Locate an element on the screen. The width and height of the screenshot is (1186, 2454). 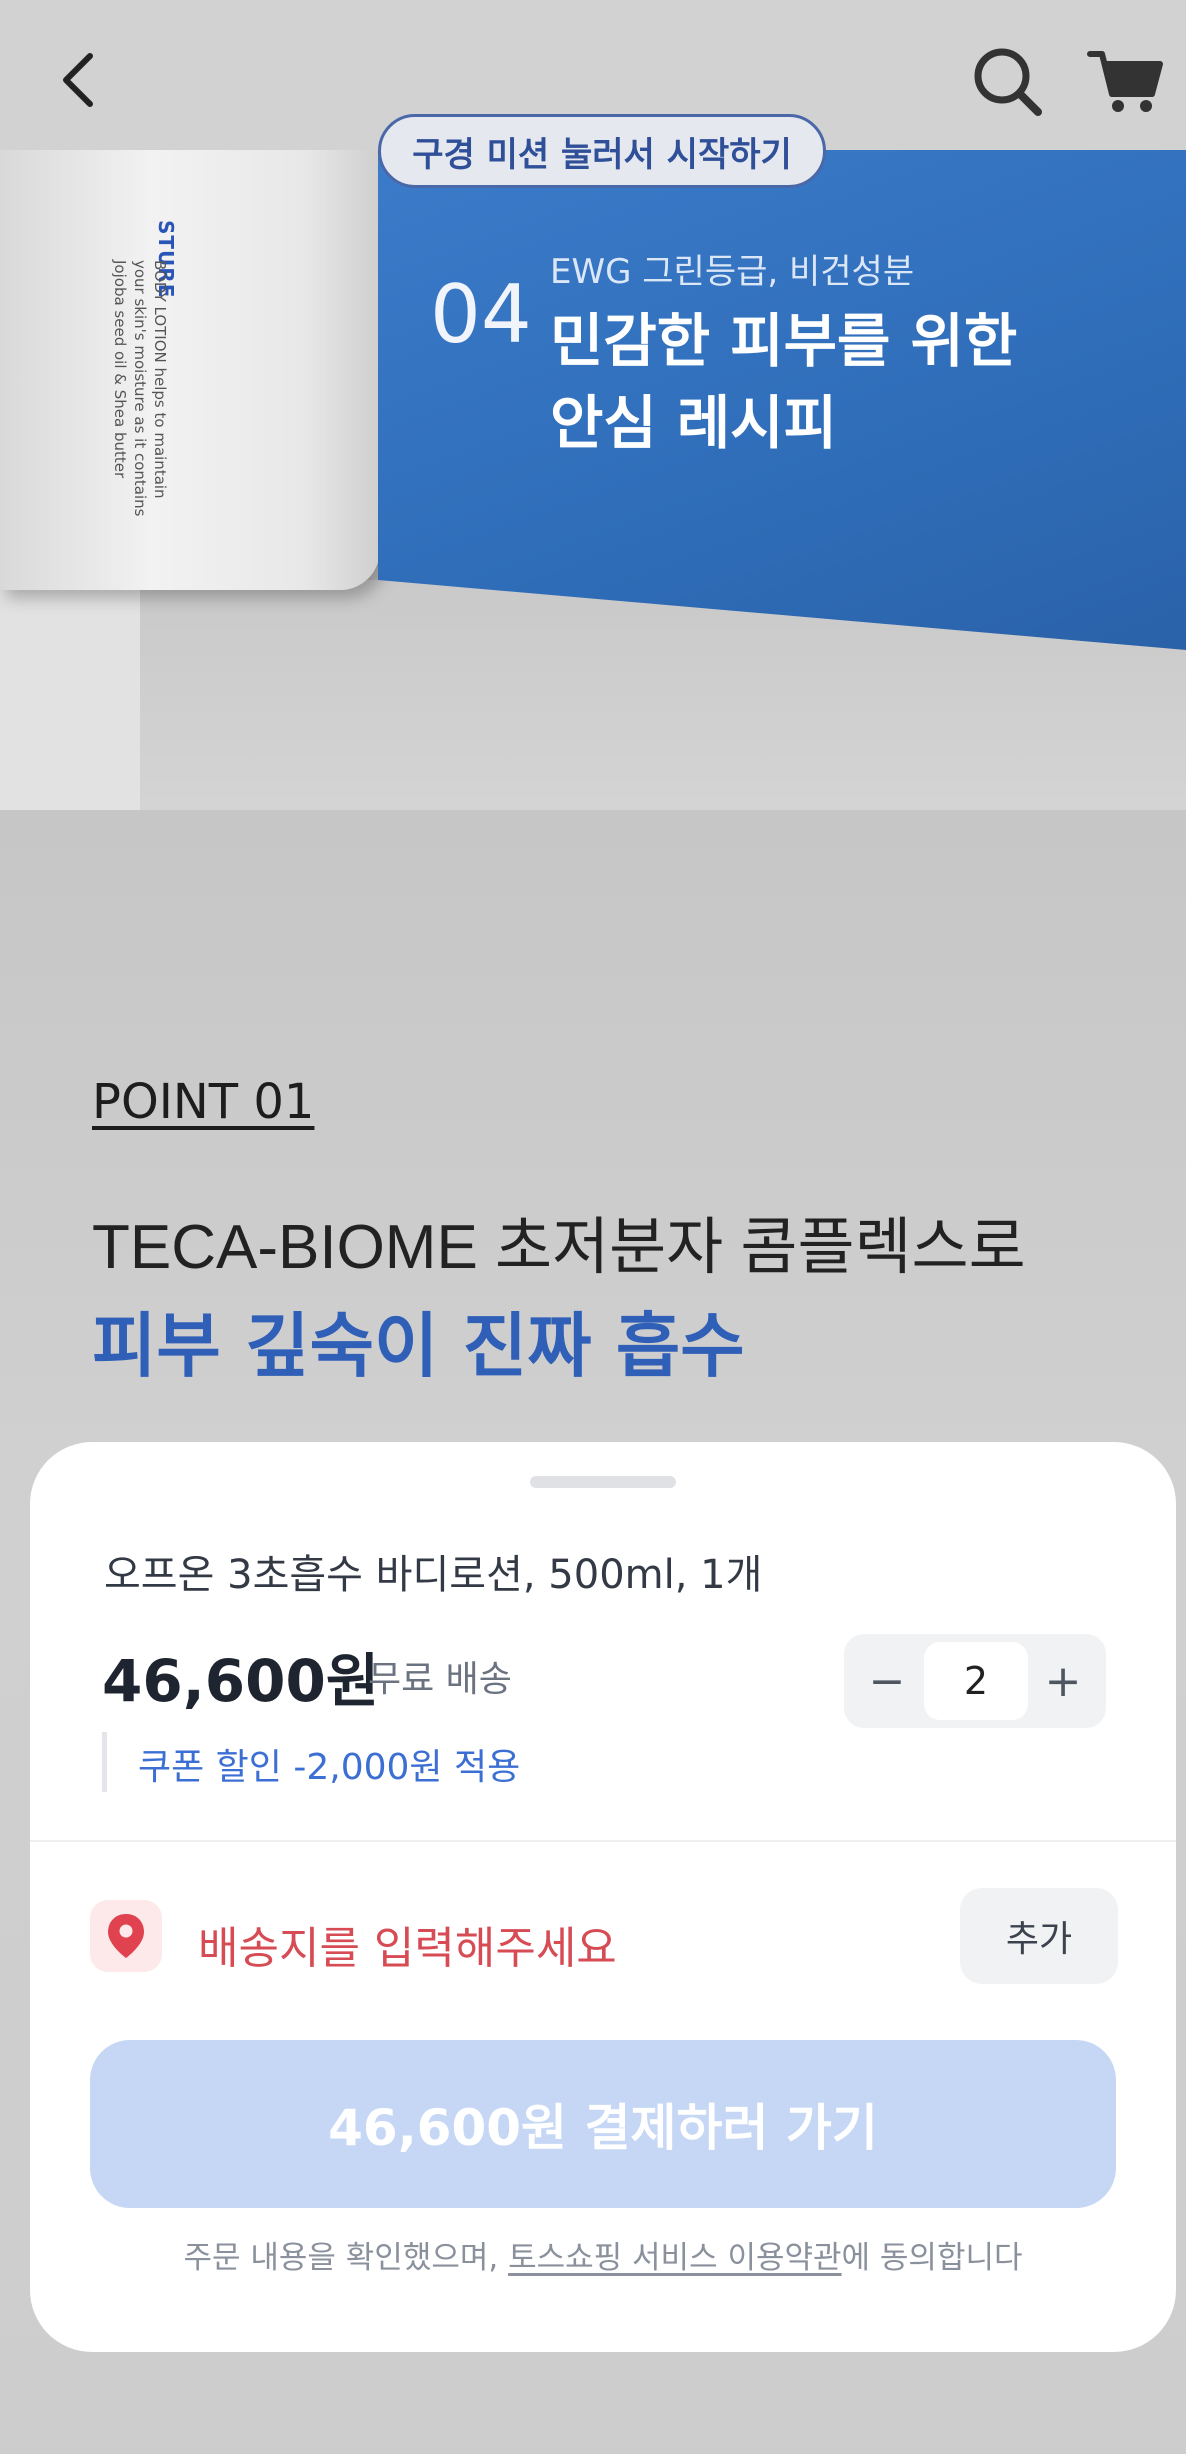
bottle-text-line: your skin's moisture as it contains is located at coordinates (140, 388).